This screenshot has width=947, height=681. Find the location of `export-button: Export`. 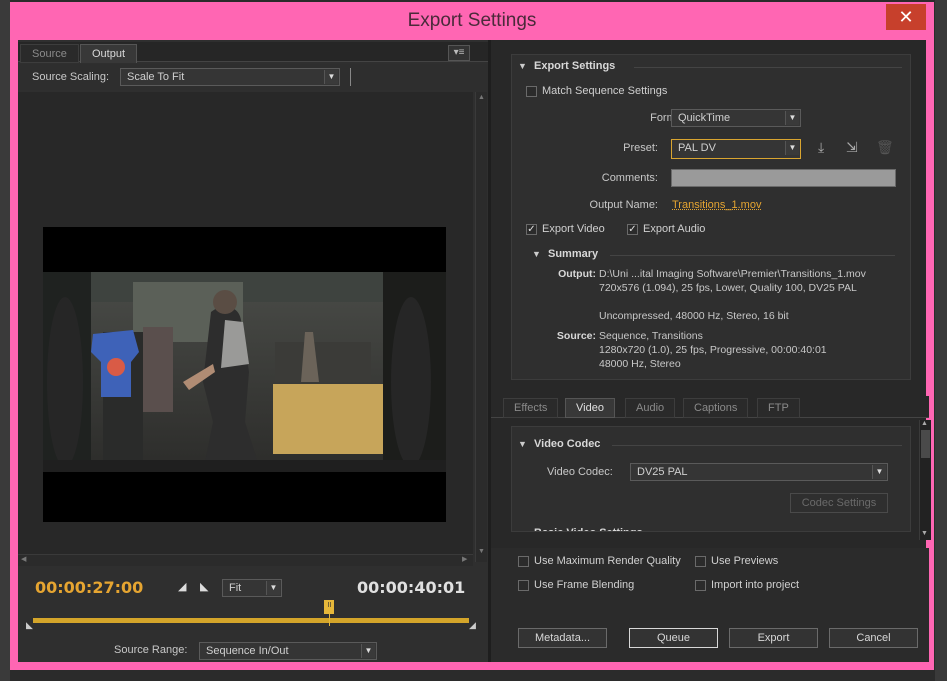

export-button: Export is located at coordinates (773, 638).